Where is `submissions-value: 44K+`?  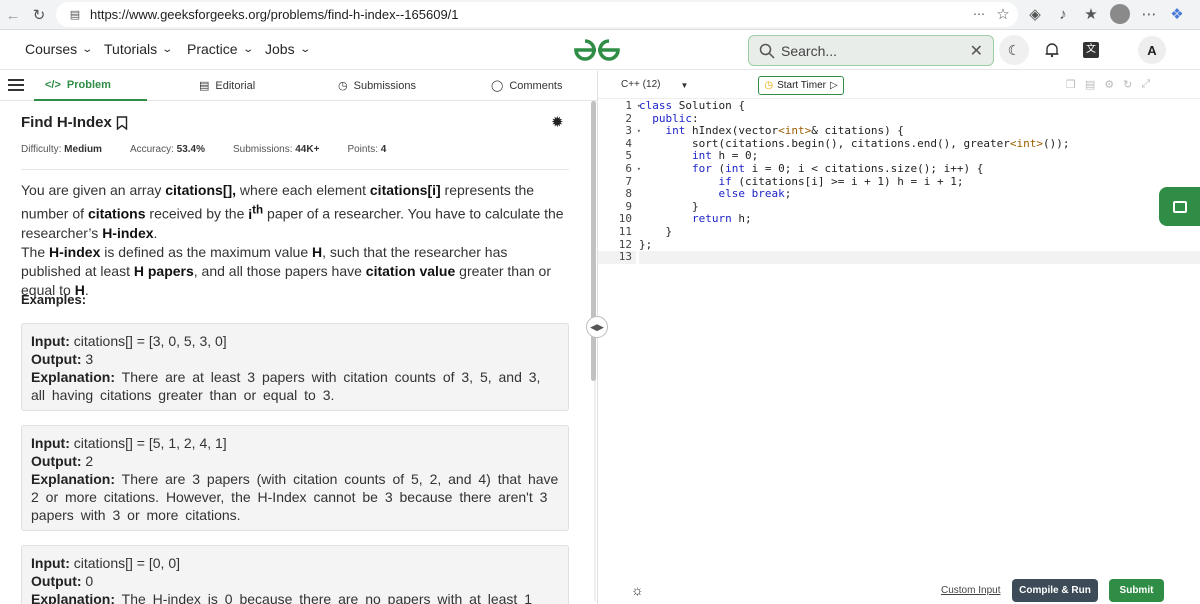
submissions-value: 44K+ is located at coordinates (307, 149).